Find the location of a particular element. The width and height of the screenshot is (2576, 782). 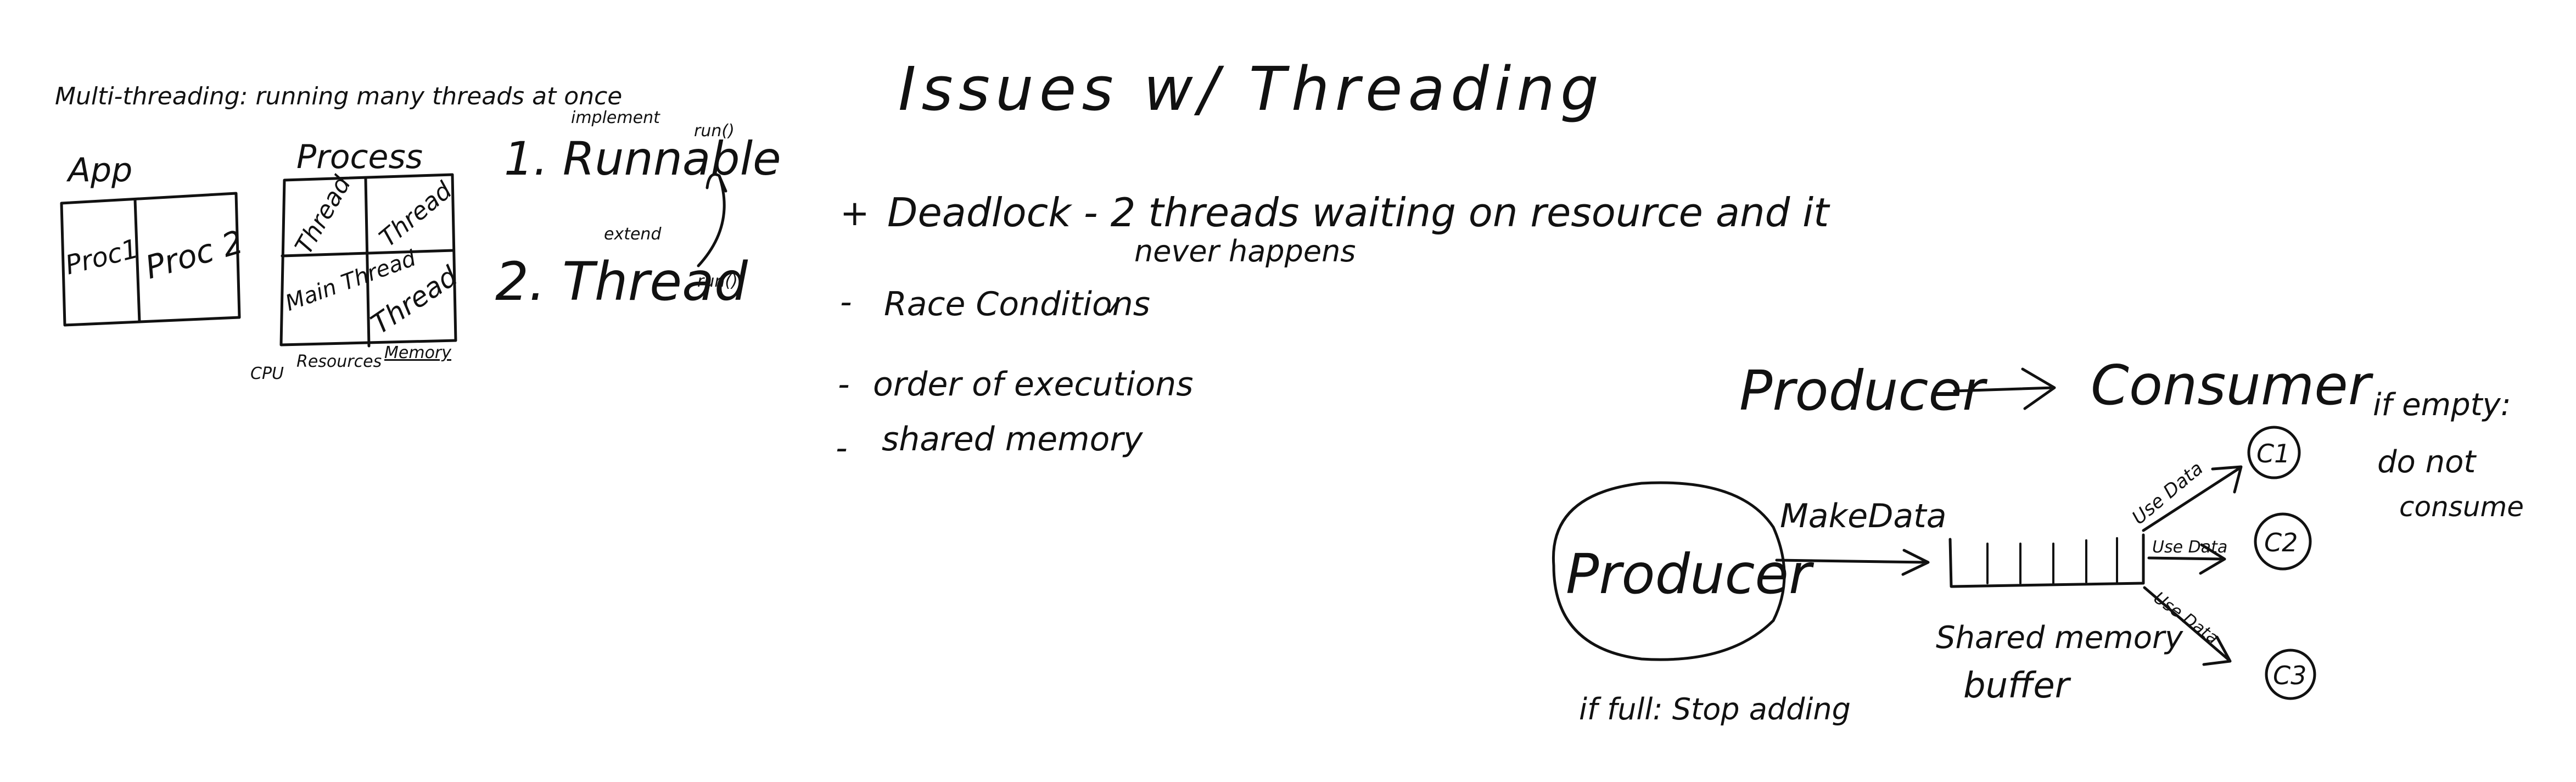

issues-title: Issues w/ Threading is located at coordinates (1251, 89).